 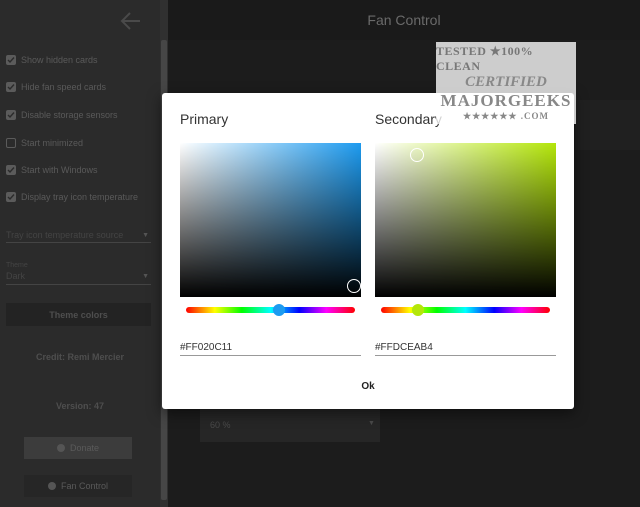 I want to click on primary-heading: Primary, so click(x=204, y=119).